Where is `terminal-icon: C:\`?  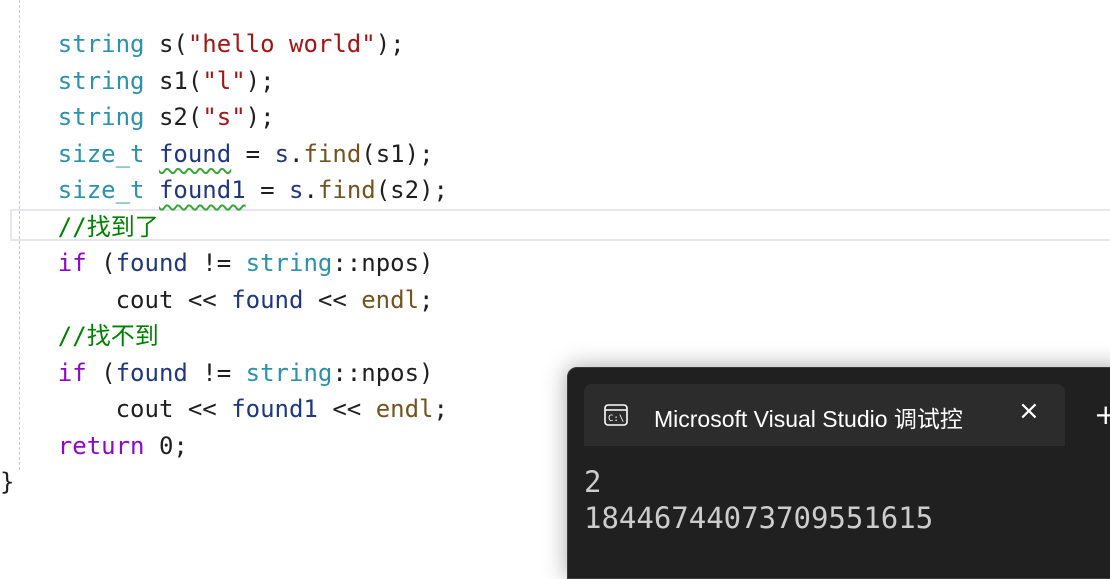 terminal-icon: C:\ is located at coordinates (616, 415).